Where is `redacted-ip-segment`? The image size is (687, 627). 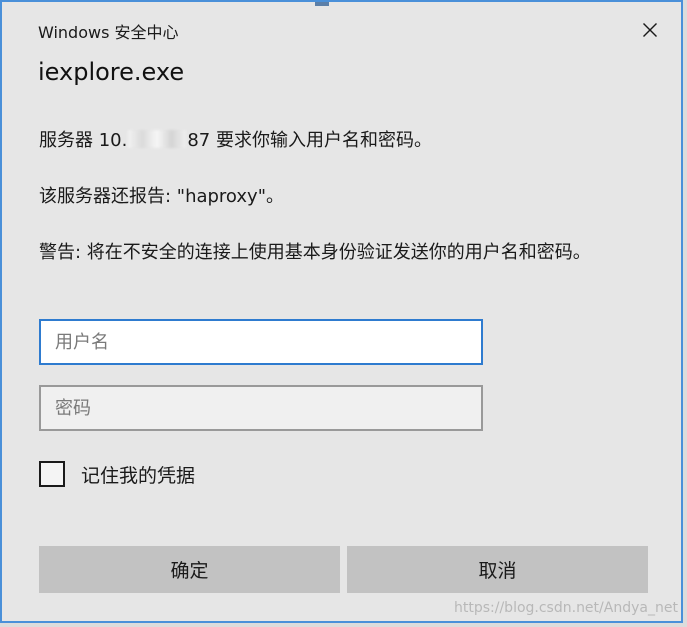 redacted-ip-segment is located at coordinates (157, 139).